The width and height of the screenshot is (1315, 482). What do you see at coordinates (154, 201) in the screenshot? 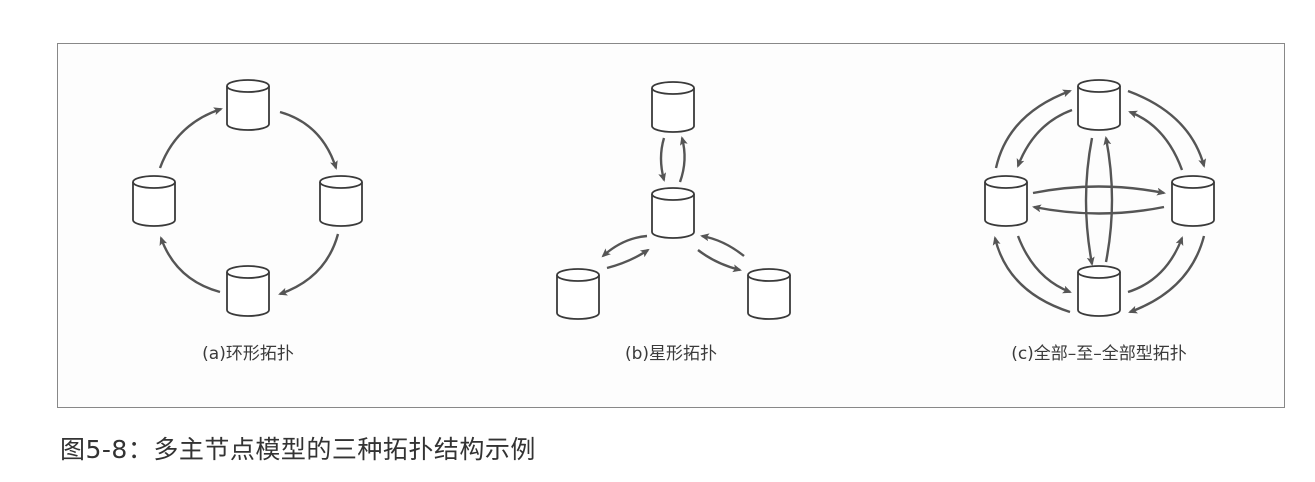
I see `ring-node-left` at bounding box center [154, 201].